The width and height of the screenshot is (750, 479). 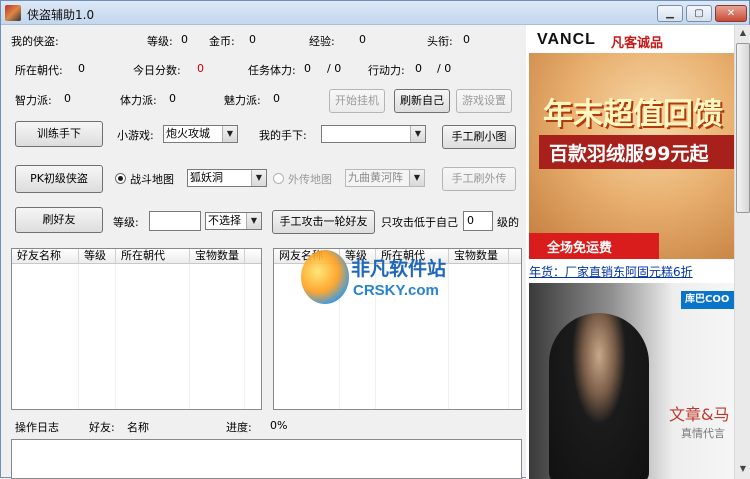 What do you see at coordinates (13, 13) in the screenshot?
I see `app-icon` at bounding box center [13, 13].